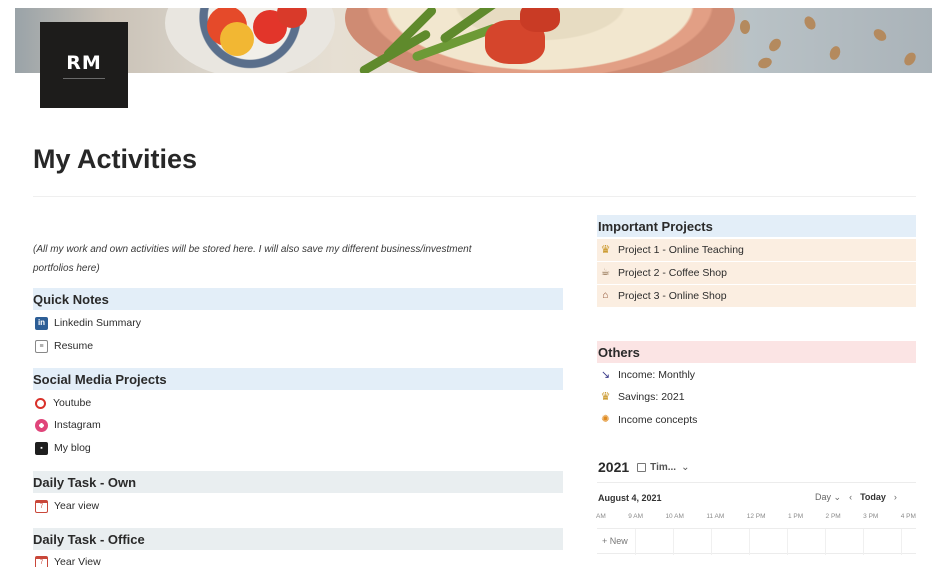 Image resolution: width=947 pixels, height=567 pixels. What do you see at coordinates (74, 346) in the screenshot?
I see `item-label: Resume` at bounding box center [74, 346].